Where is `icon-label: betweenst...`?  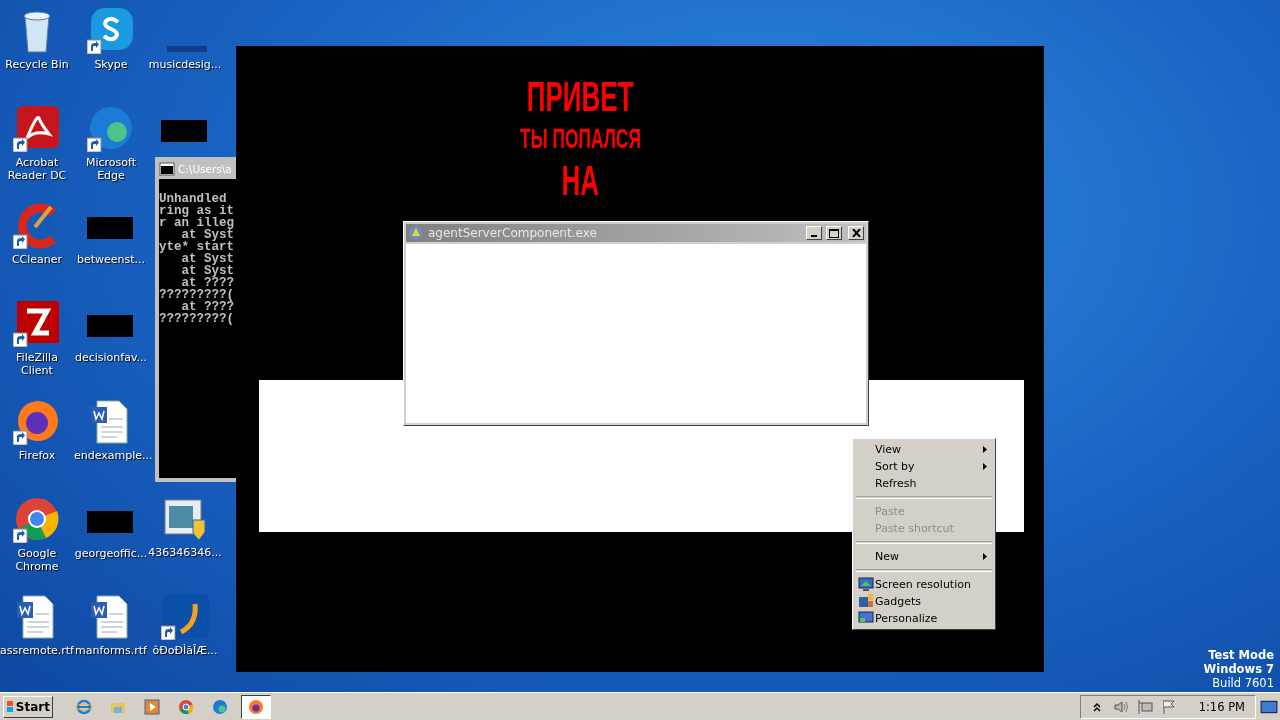 icon-label: betweenst... is located at coordinates (111, 260).